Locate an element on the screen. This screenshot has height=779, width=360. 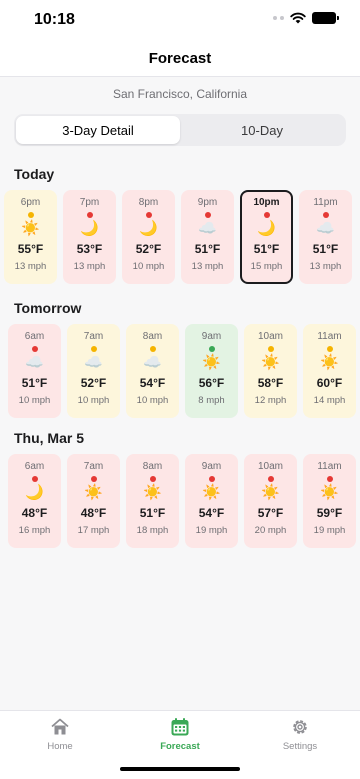
hour-forecast-card: 10pm 🌙 51°F 15 mph is located at coordinates (266, 237).